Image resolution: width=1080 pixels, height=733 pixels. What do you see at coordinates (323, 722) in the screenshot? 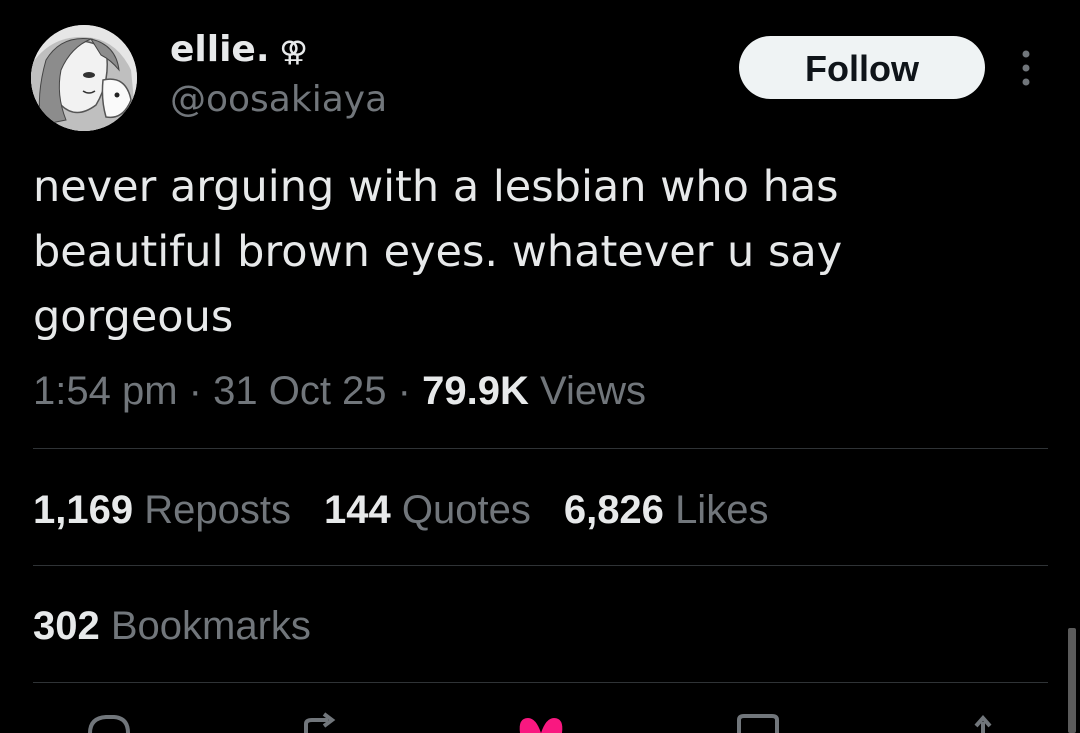
I see `repost-icon` at bounding box center [323, 722].